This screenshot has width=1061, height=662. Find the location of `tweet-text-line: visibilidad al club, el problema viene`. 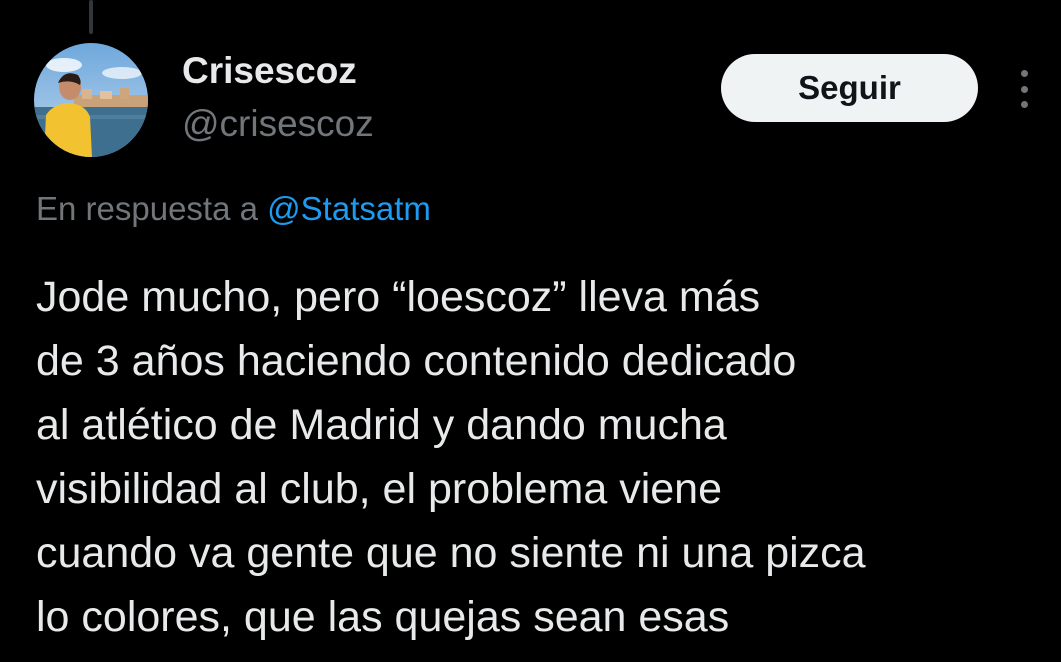

tweet-text-line: visibilidad al club, el problema viene is located at coordinates (379, 489).